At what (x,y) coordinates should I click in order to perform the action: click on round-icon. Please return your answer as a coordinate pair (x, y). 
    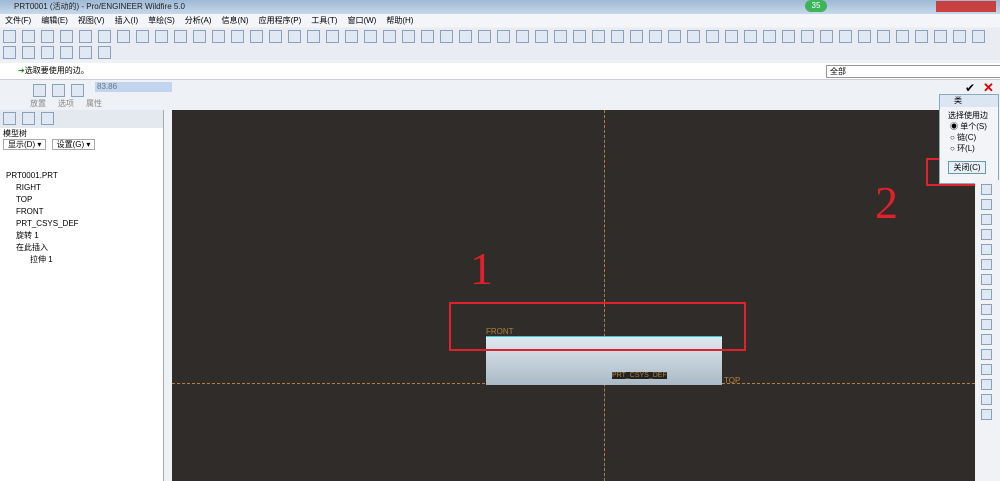
    Looking at the image, I should click on (77, 90).